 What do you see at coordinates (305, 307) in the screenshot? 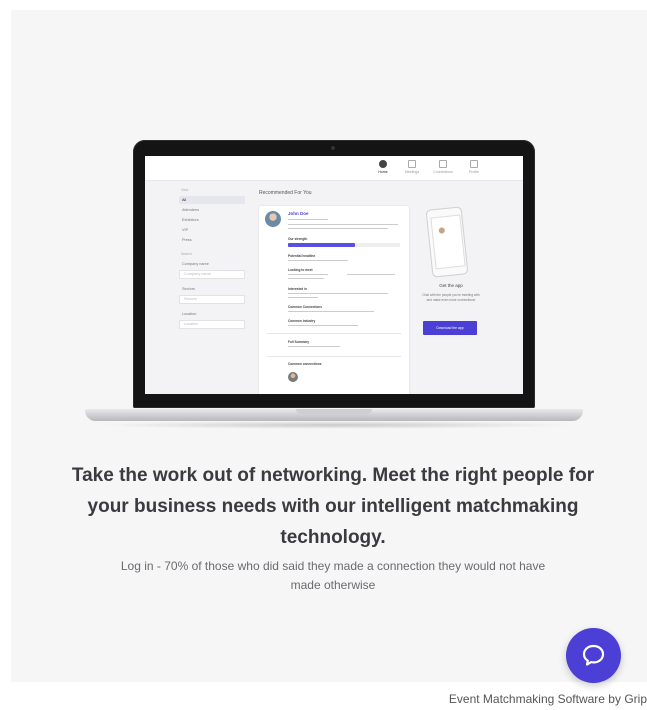
I see `connections-label: Common Connections` at bounding box center [305, 307].